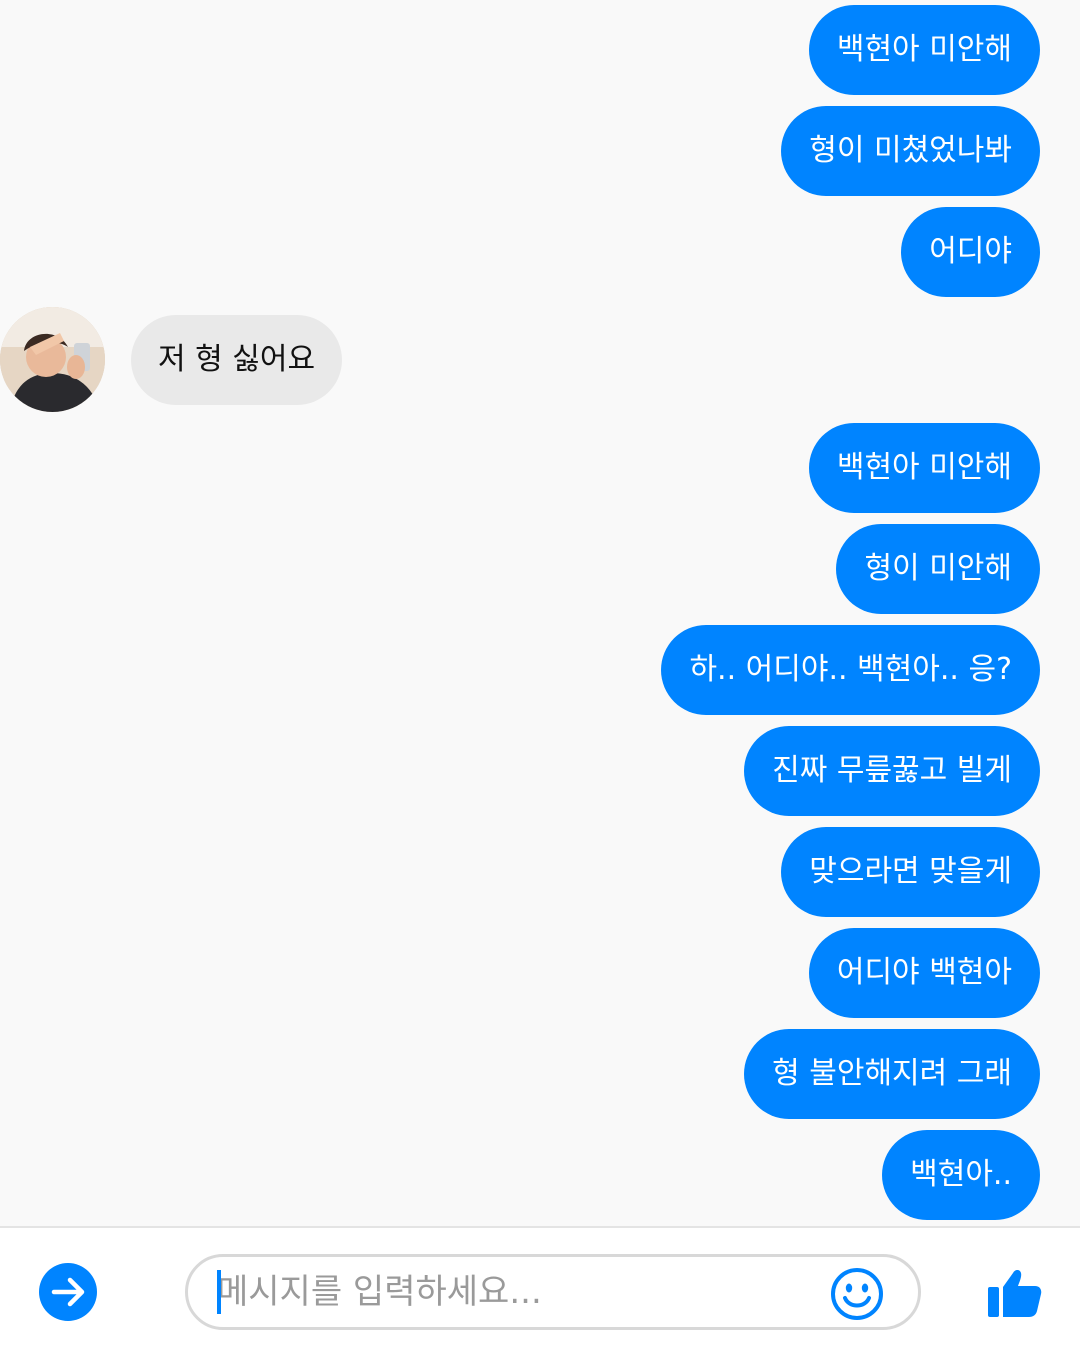  I want to click on message-composer, so click(540, 1286).